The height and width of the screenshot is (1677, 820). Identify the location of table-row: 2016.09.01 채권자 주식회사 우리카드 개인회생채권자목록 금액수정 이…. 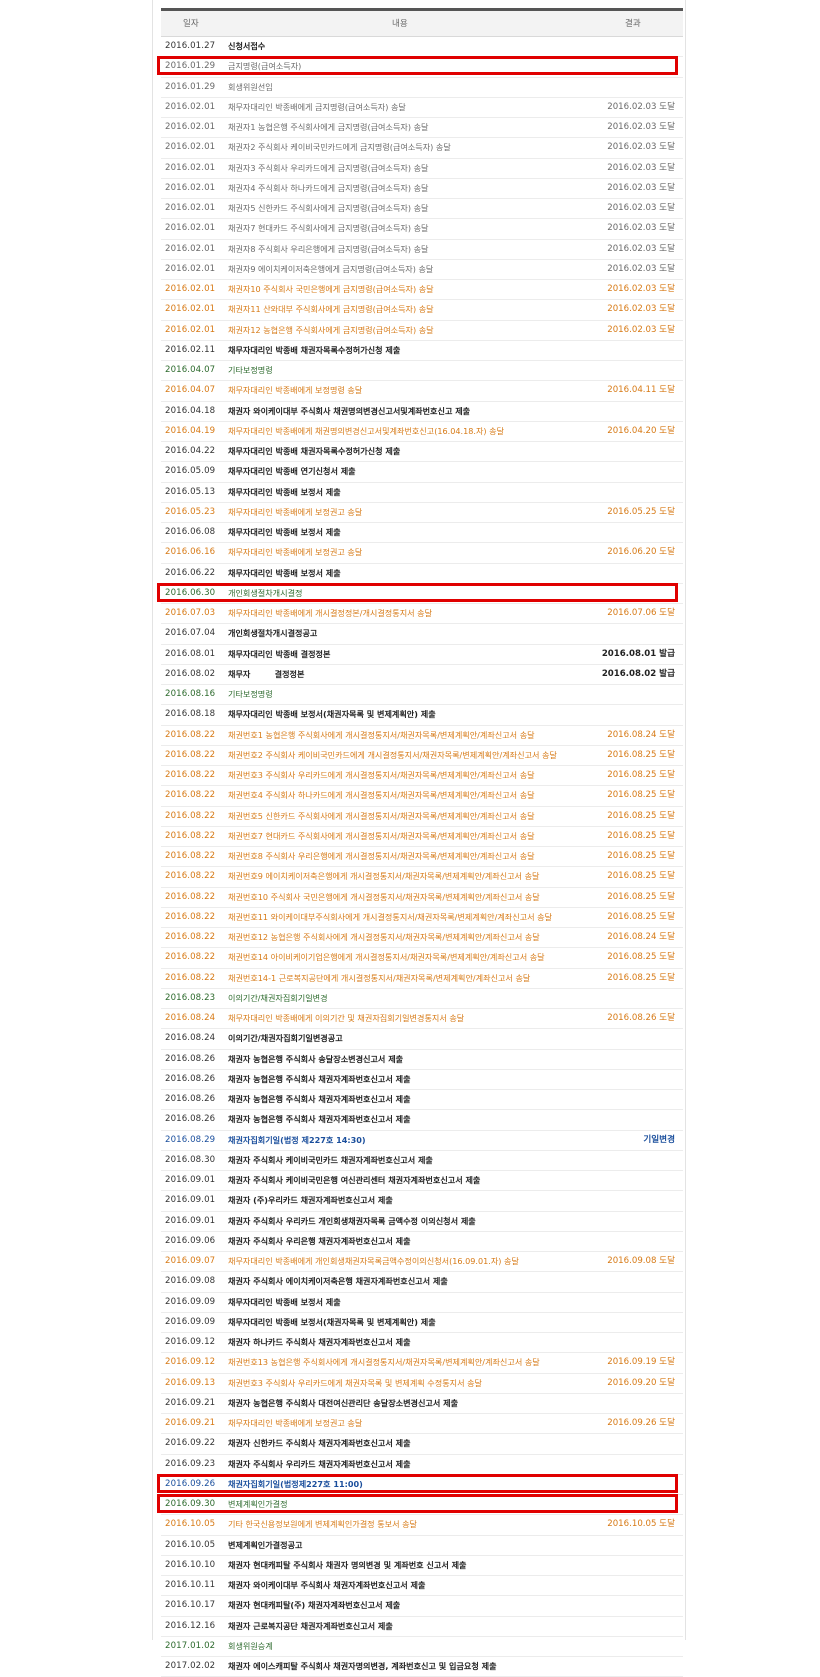
(422, 1222).